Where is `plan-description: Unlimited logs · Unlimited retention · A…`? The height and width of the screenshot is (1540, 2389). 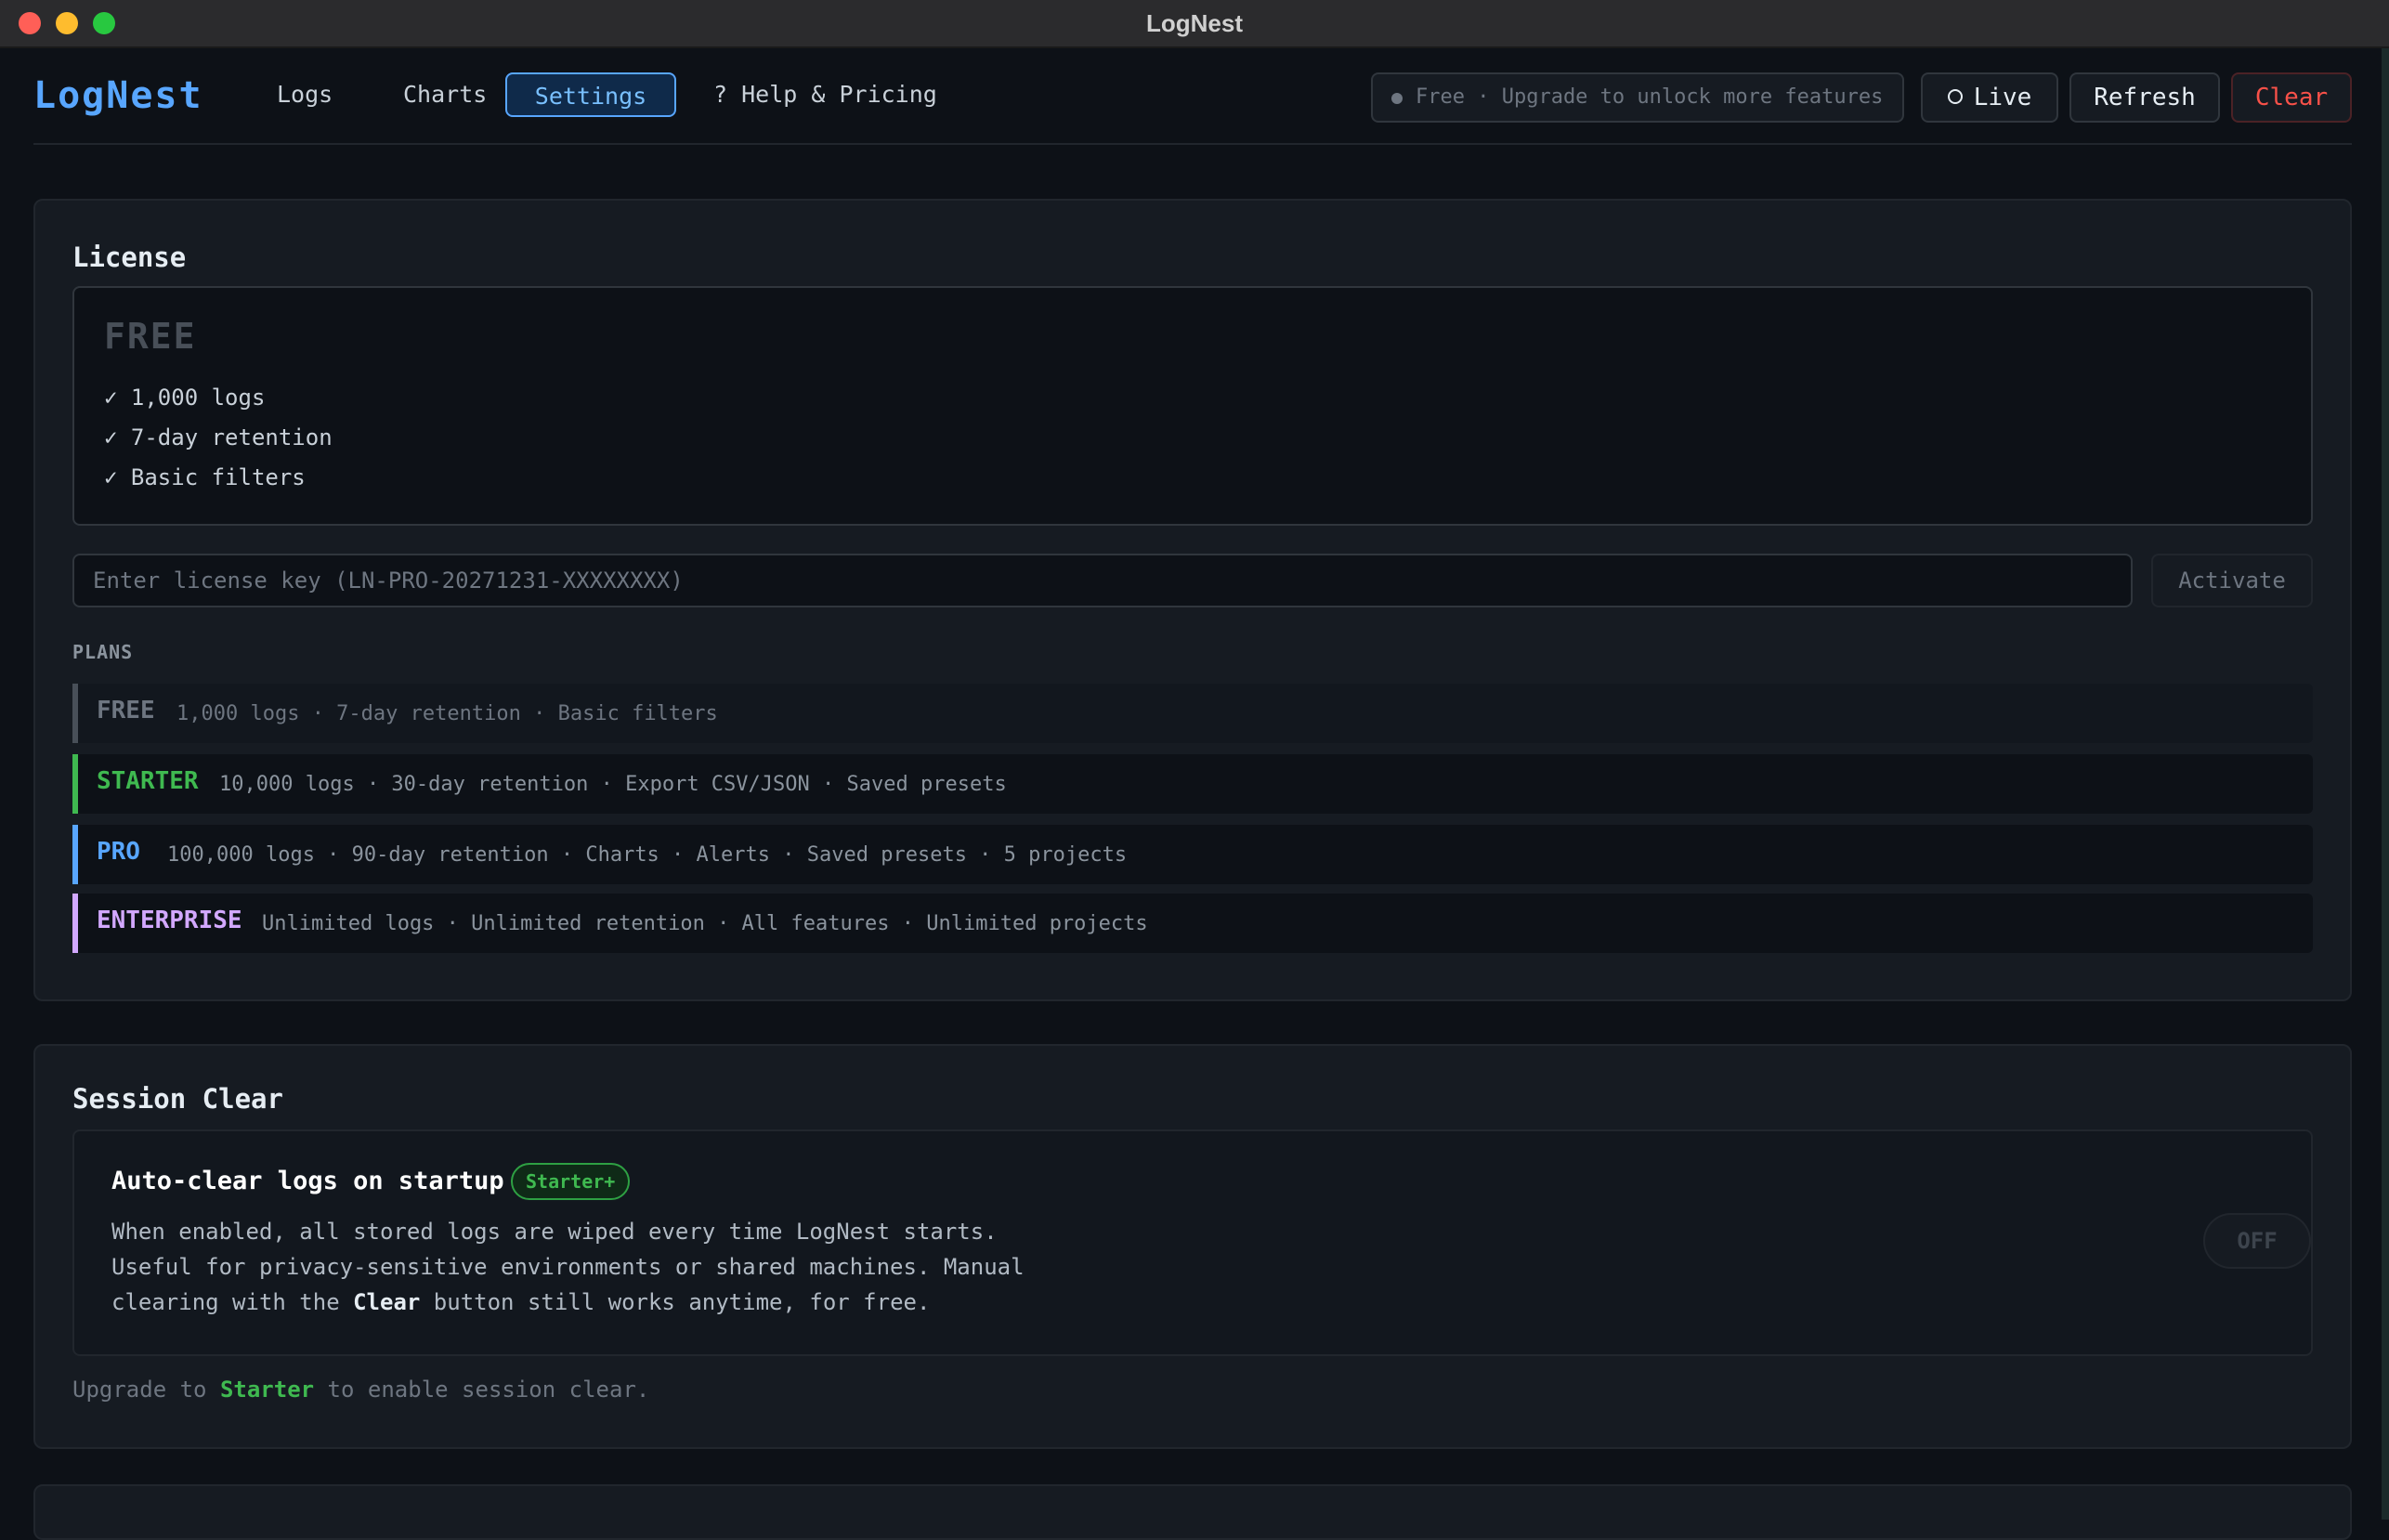
plan-description: Unlimited logs · Unlimited retention · A… is located at coordinates (705, 923).